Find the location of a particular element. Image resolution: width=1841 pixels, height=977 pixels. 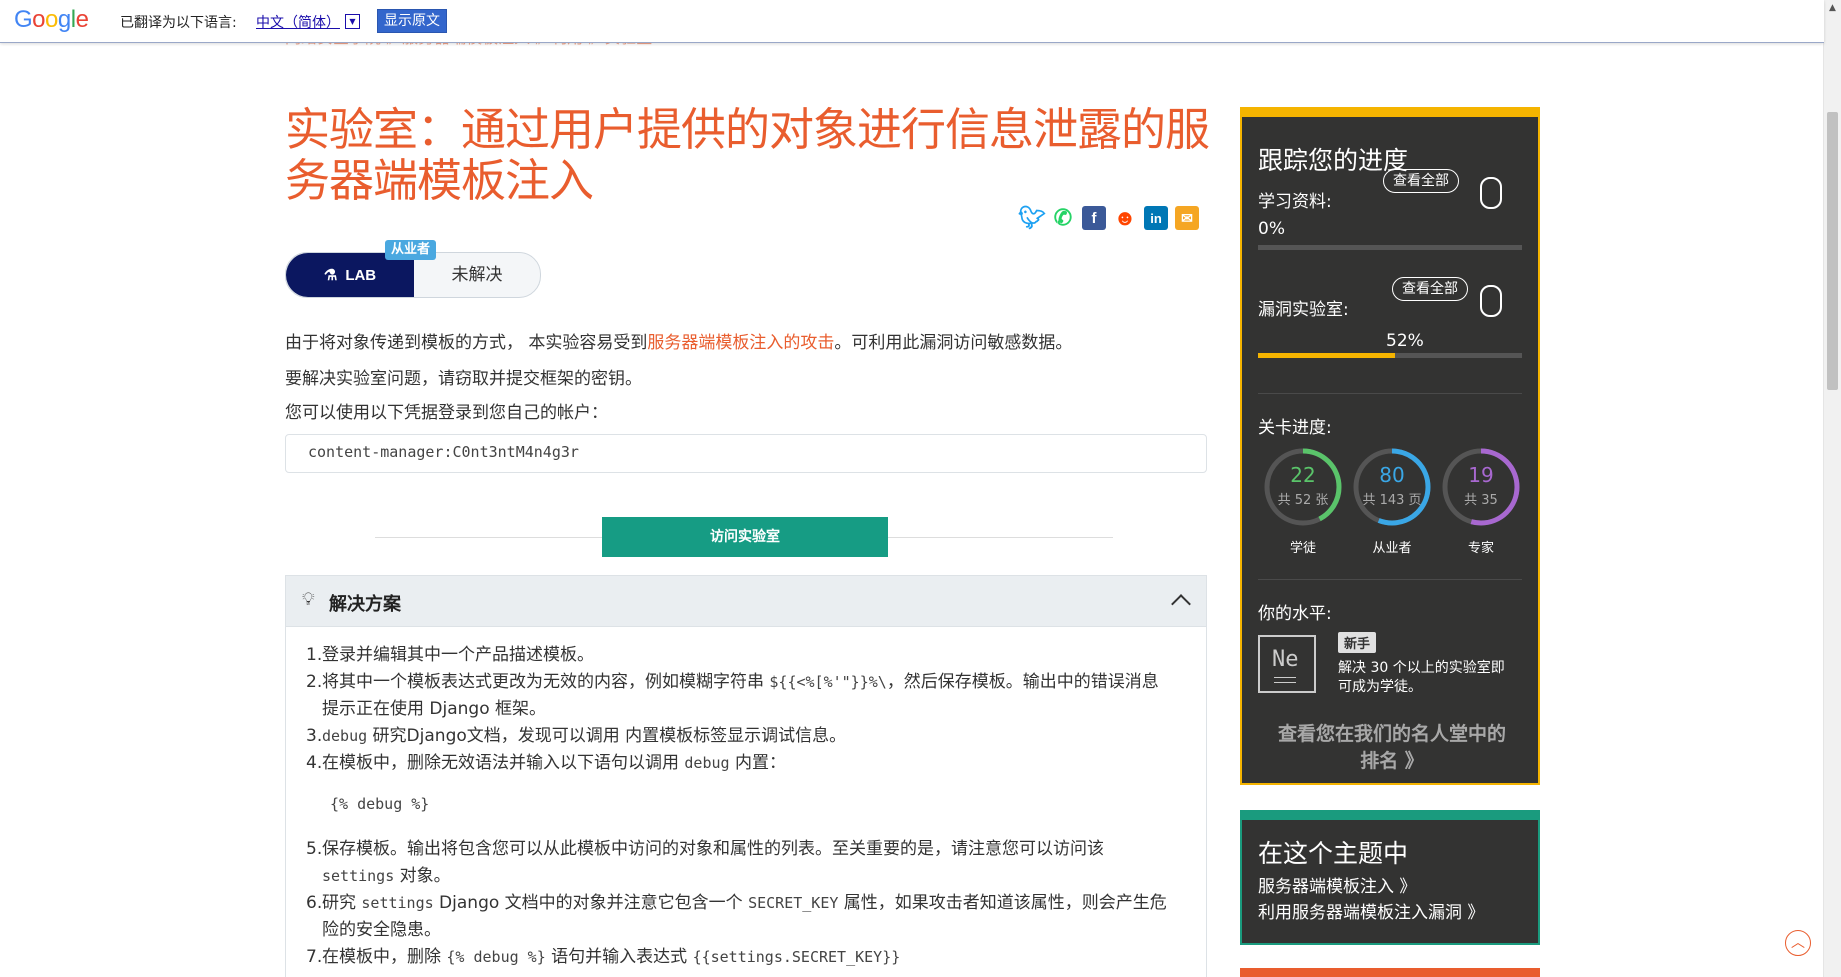

whatsapp-icon: ✆ is located at coordinates (1063, 217).